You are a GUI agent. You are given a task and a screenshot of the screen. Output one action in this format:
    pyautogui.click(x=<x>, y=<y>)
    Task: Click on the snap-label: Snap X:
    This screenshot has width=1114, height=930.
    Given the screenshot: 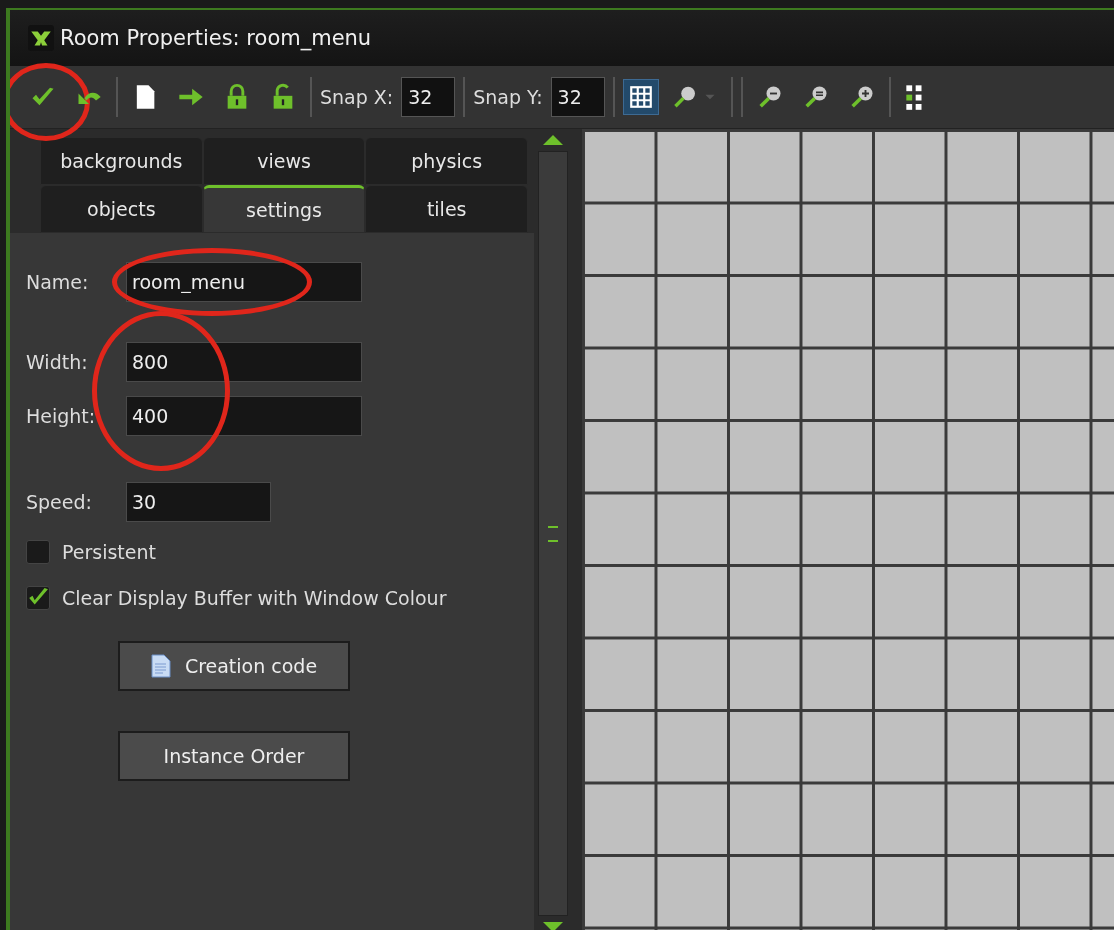 What is the action you would take?
    pyautogui.click(x=357, y=97)
    